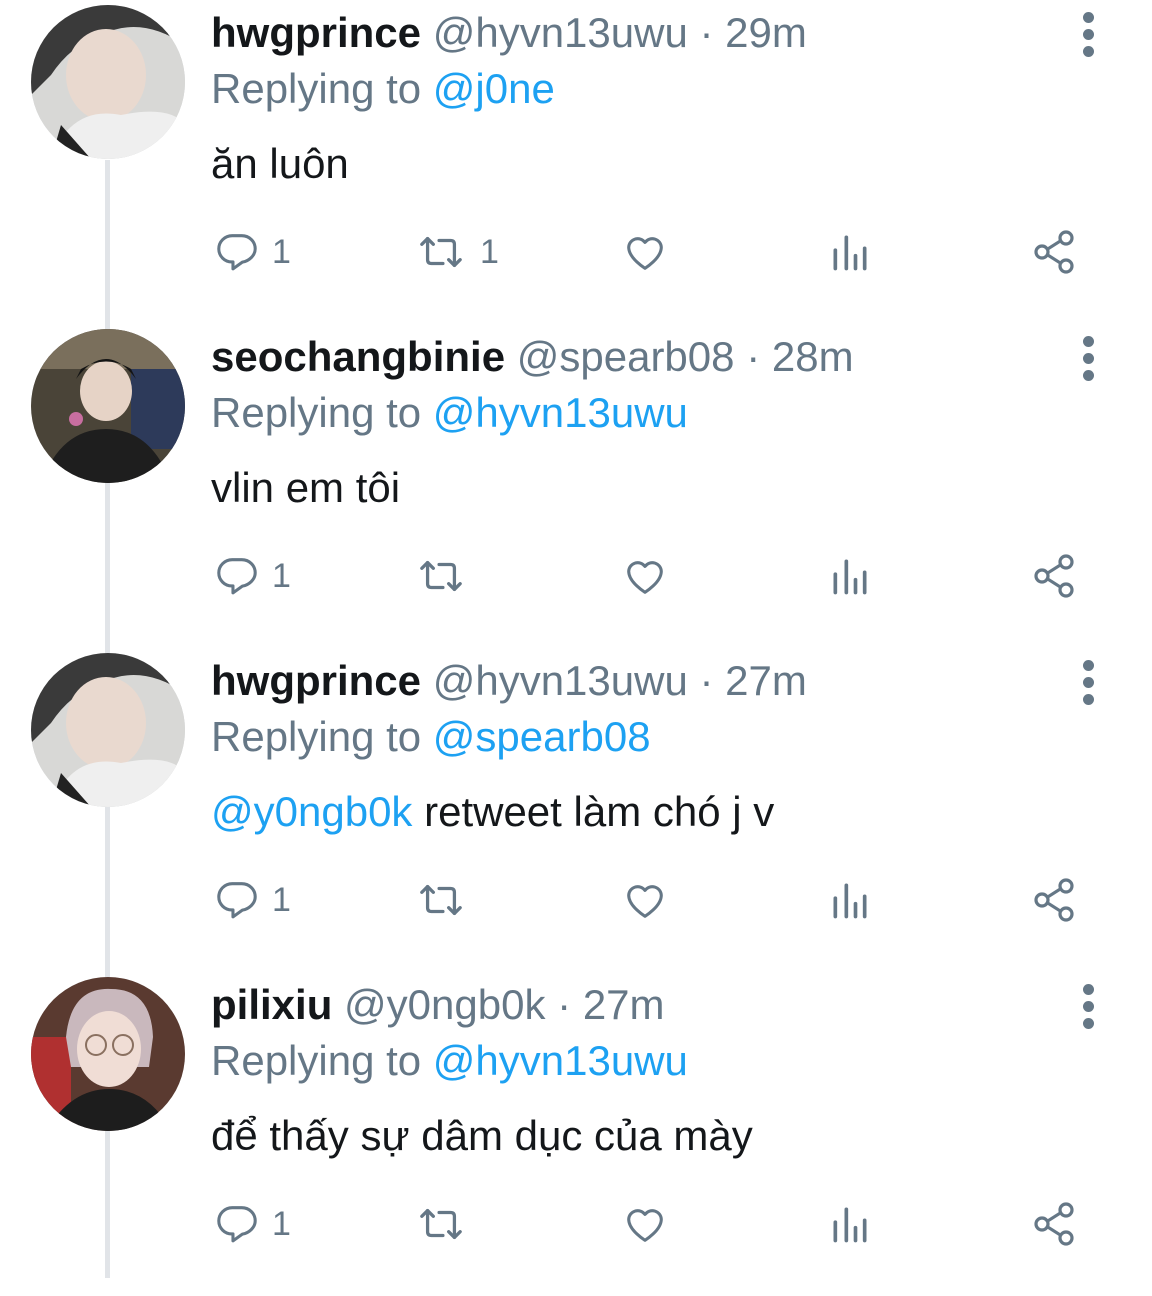 Image resolution: width=1152 pixels, height=1296 pixels. I want to click on user-handle: @y0ngb0k, so click(444, 1004).